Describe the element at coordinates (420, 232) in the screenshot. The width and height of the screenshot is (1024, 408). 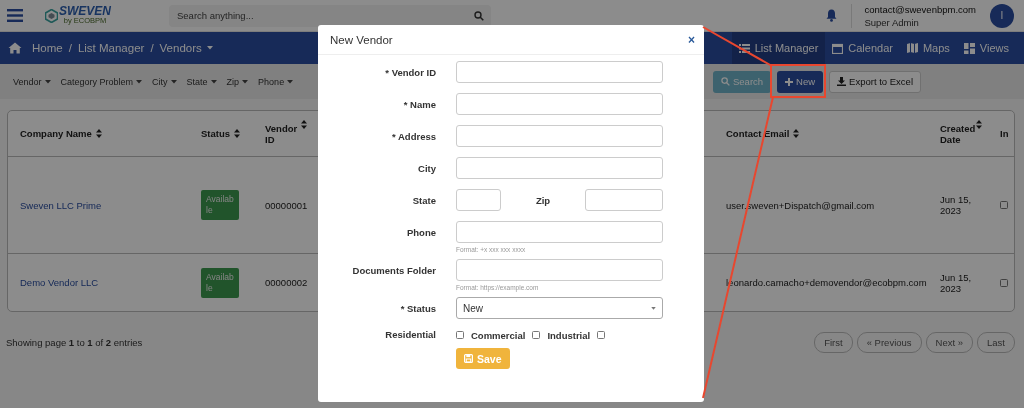
I see `field-label: Phone` at that location.